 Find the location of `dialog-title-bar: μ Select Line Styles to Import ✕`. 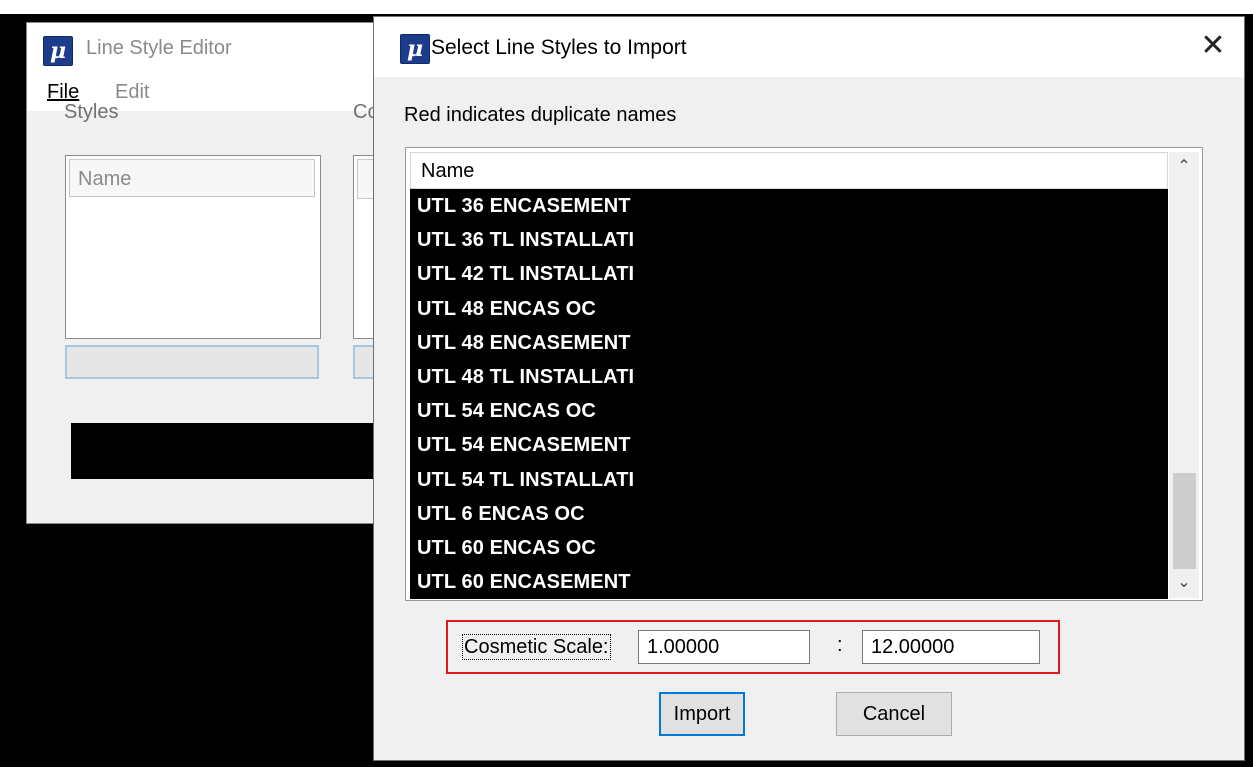

dialog-title-bar: μ Select Line Styles to Import ✕ is located at coordinates (809, 47).